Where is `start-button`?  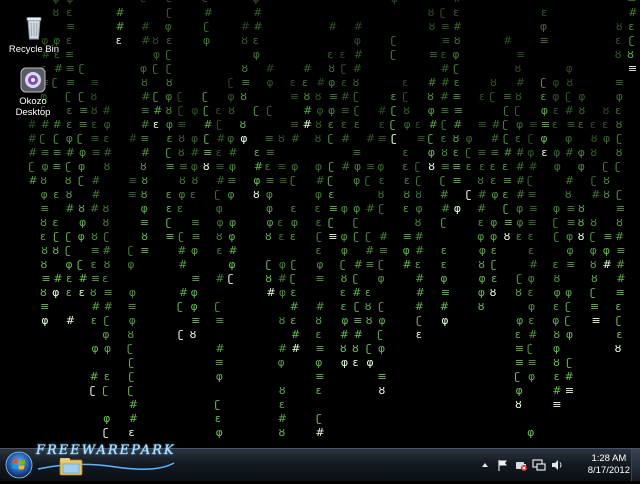
start-button is located at coordinates (19, 465).